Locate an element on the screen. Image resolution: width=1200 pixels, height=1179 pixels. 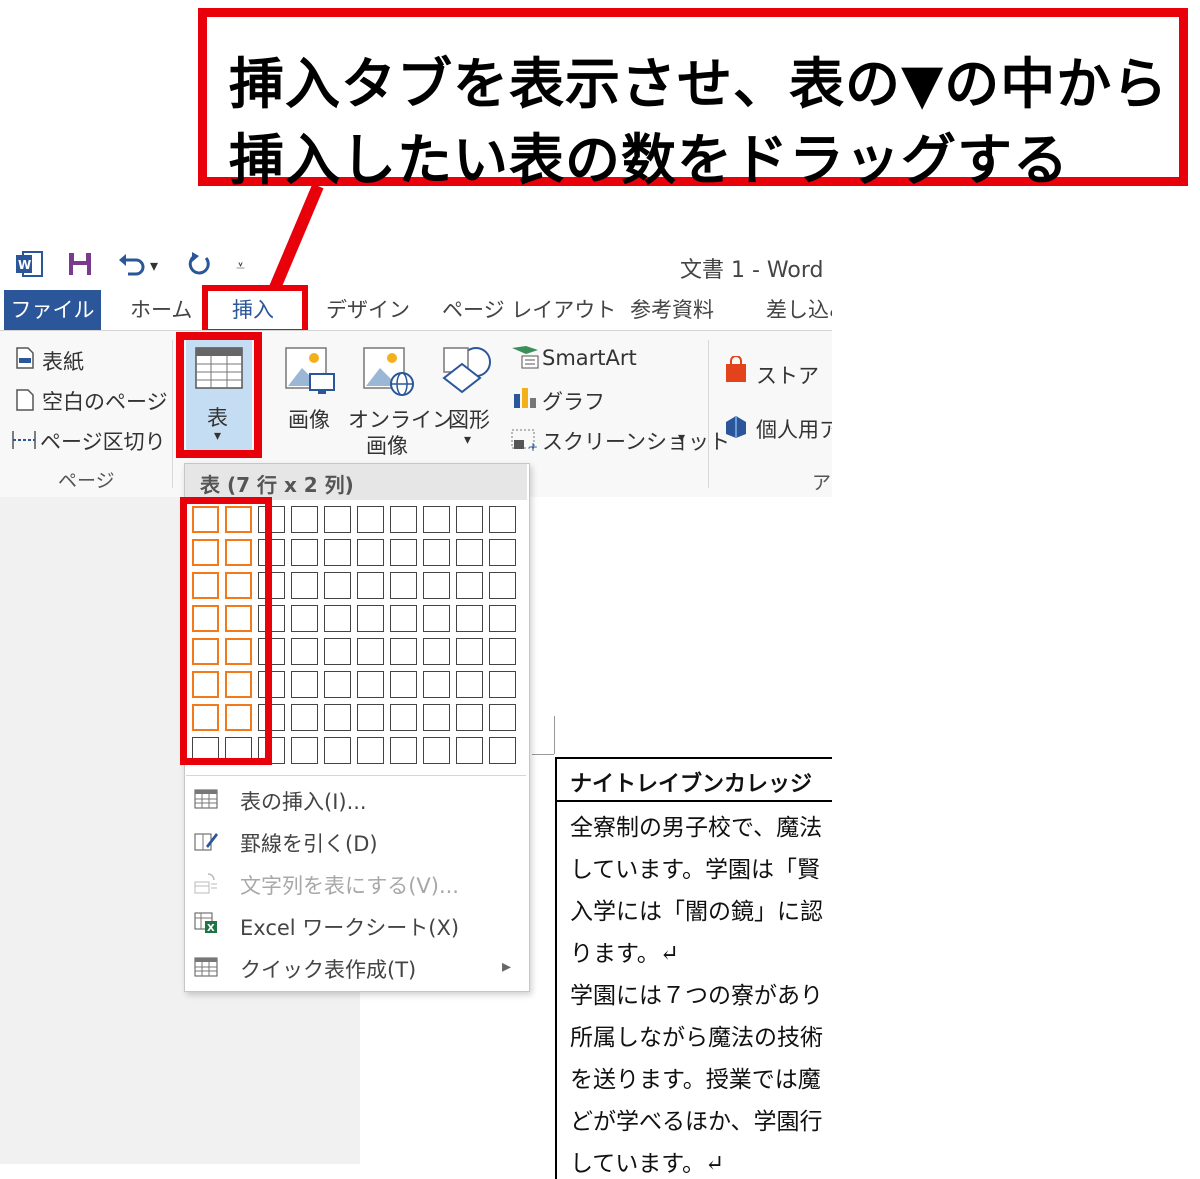
instruction-callout: 挿入タブを表示させ、表の▼の中から 挿入したい表の数をドラッグする is located at coordinates (693, 100).